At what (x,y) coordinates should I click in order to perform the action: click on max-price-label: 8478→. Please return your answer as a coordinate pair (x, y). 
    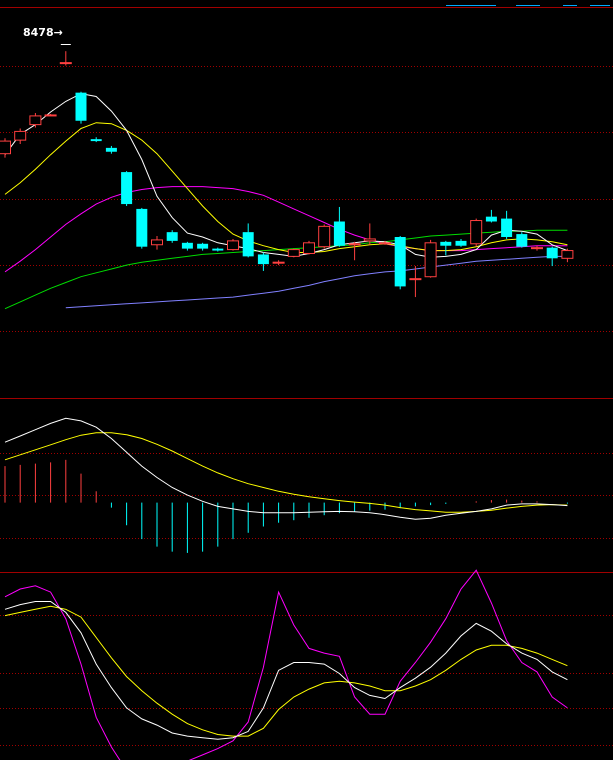
    Looking at the image, I should click on (43, 32).